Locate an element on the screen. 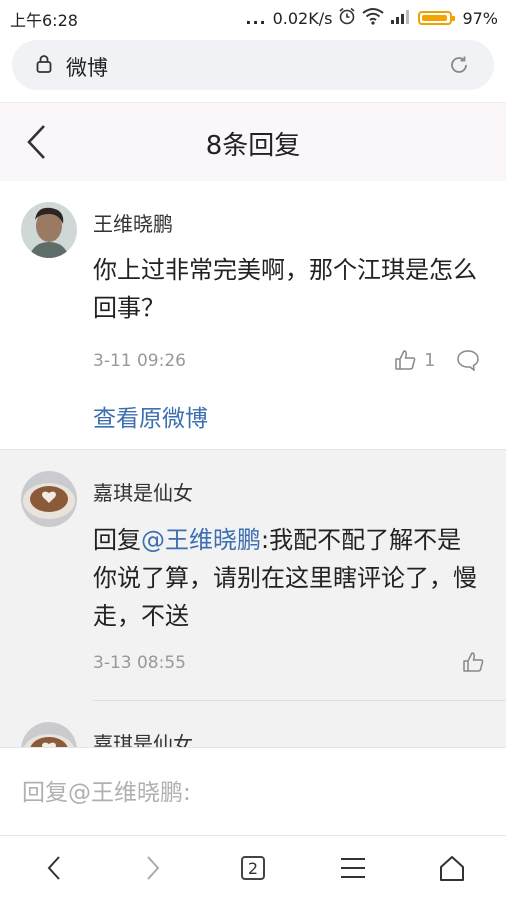 The height and width of the screenshot is (901, 506). alarm-icon is located at coordinates (347, 18).